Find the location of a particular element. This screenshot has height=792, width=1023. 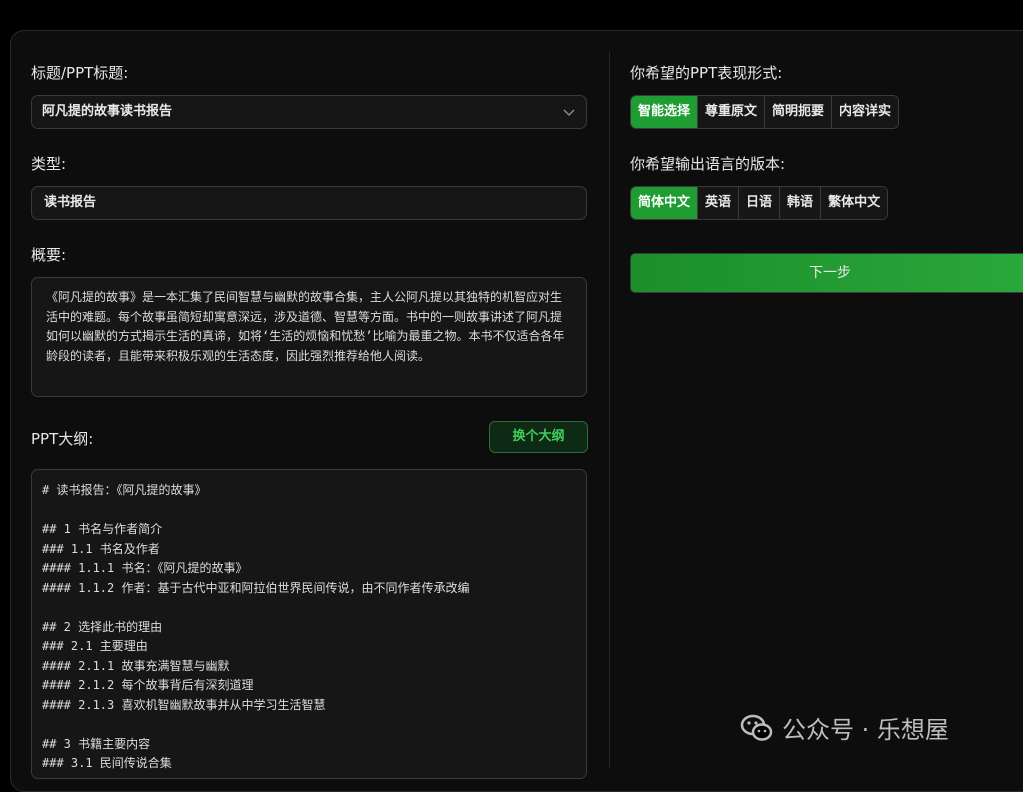

language-option-simplified-chinese: 简体中文 is located at coordinates (664, 203).